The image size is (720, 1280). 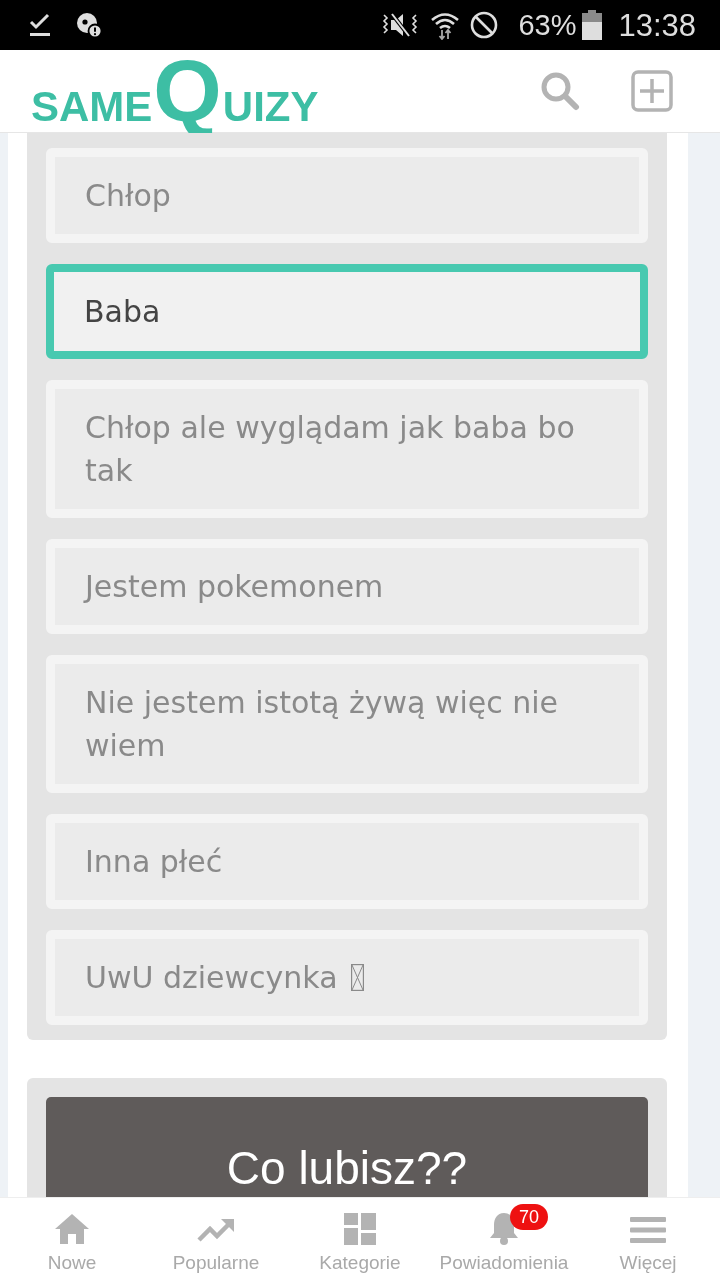 I want to click on nav-button: Więcej, so click(x=648, y=1239).